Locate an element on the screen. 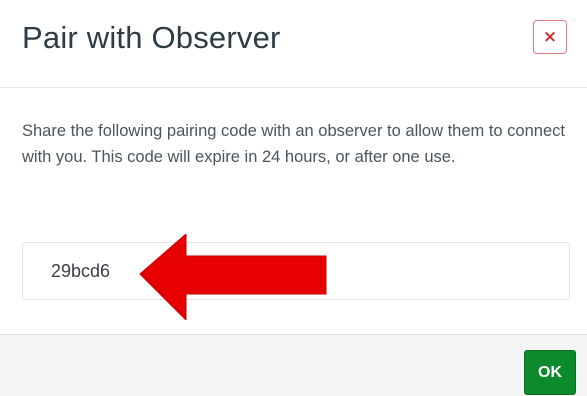 This screenshot has width=587, height=396. dialog-title: Pair with Observer is located at coordinates (151, 37).